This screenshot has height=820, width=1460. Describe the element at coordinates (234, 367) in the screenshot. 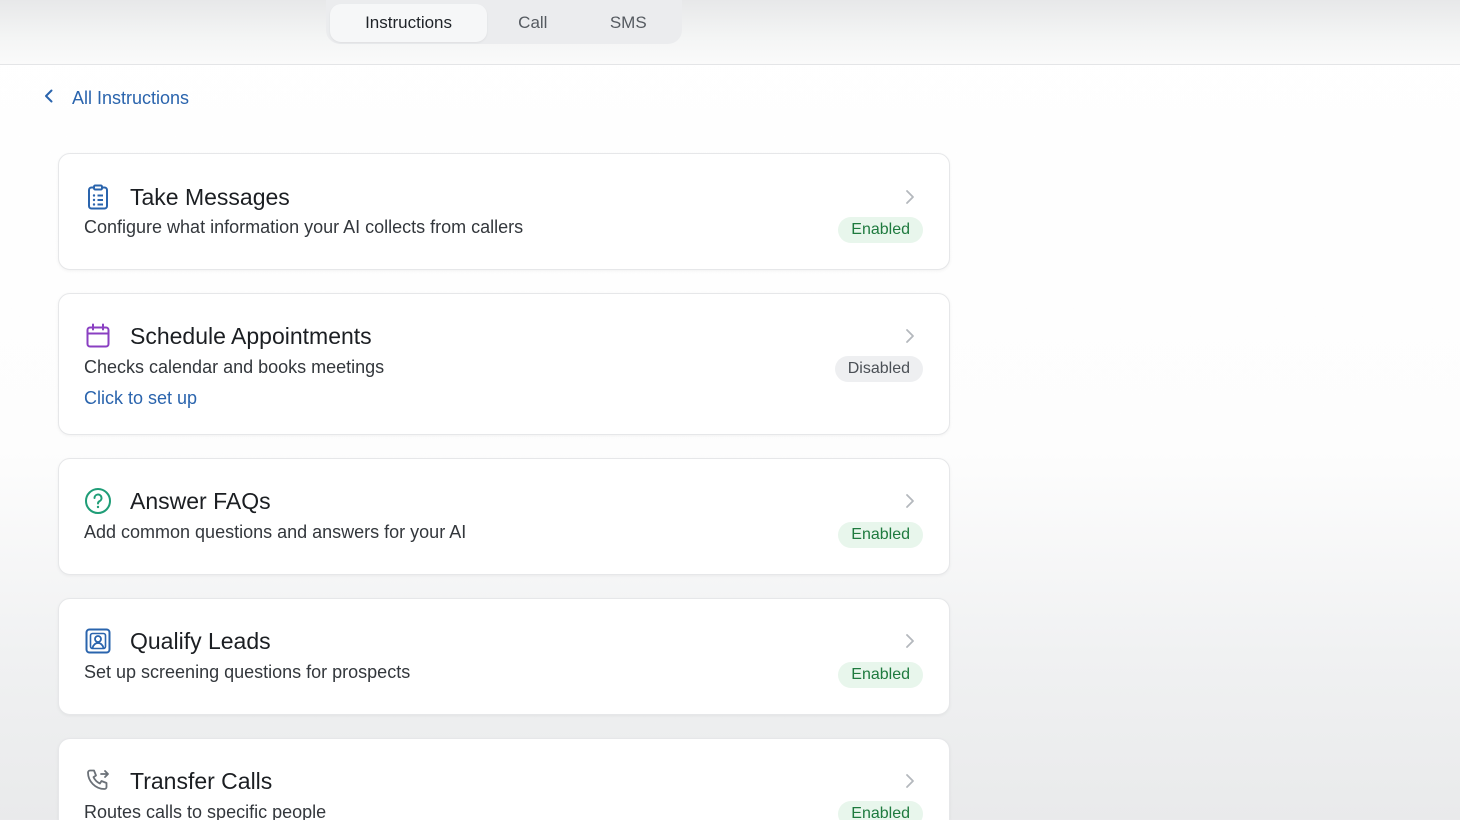

I see `card-description: Checks calendar and books meetings` at that location.